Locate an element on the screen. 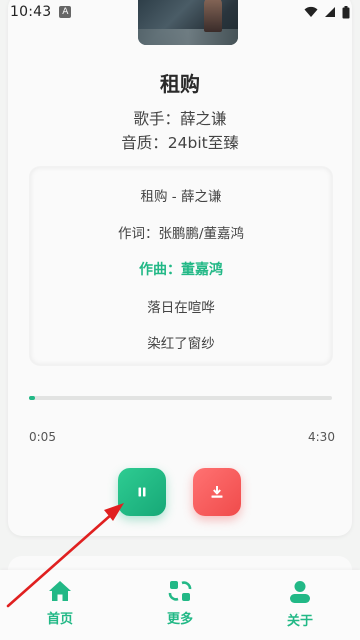  more-icon is located at coordinates (180, 591).